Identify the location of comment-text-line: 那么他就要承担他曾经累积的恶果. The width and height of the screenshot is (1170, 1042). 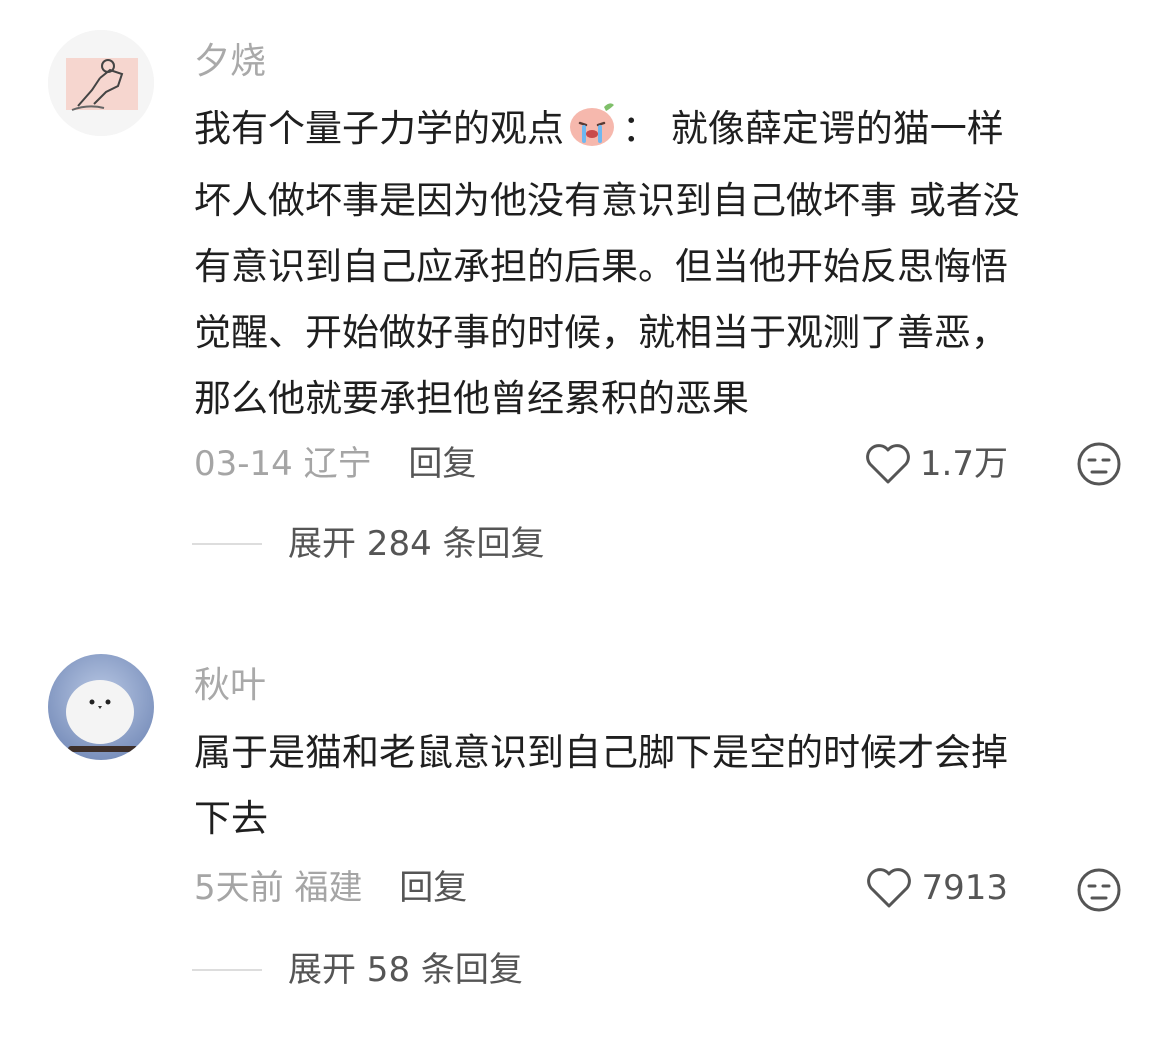
(471, 398).